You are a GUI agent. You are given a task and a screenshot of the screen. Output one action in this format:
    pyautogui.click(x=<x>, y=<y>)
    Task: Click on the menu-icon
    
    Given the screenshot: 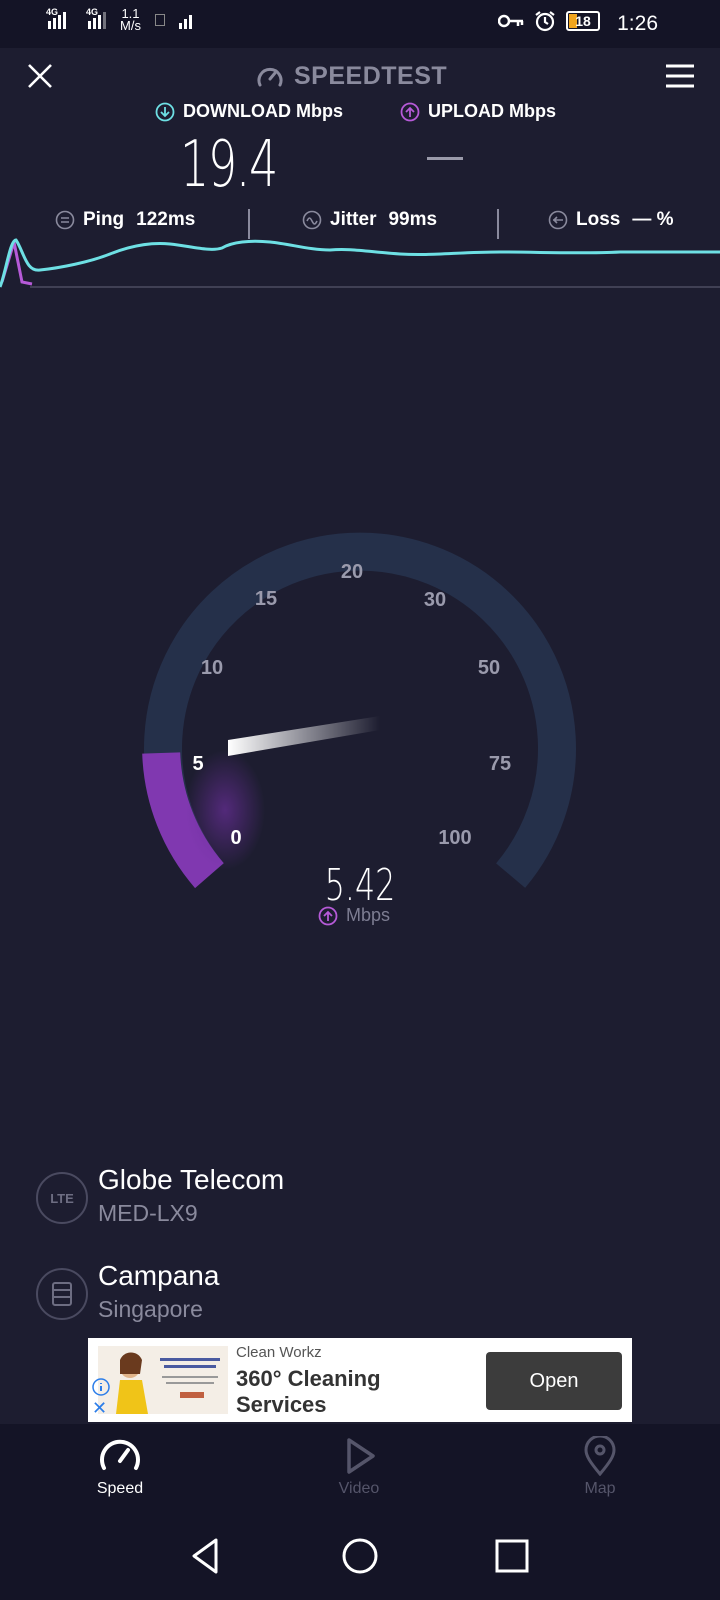 What is the action you would take?
    pyautogui.click(x=680, y=76)
    